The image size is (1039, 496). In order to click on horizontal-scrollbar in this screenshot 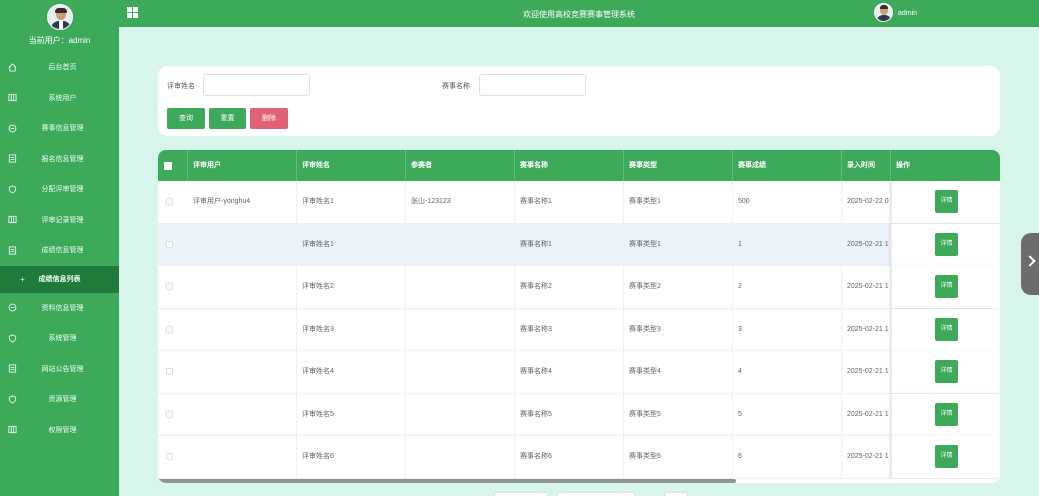, I will do `click(447, 481)`.